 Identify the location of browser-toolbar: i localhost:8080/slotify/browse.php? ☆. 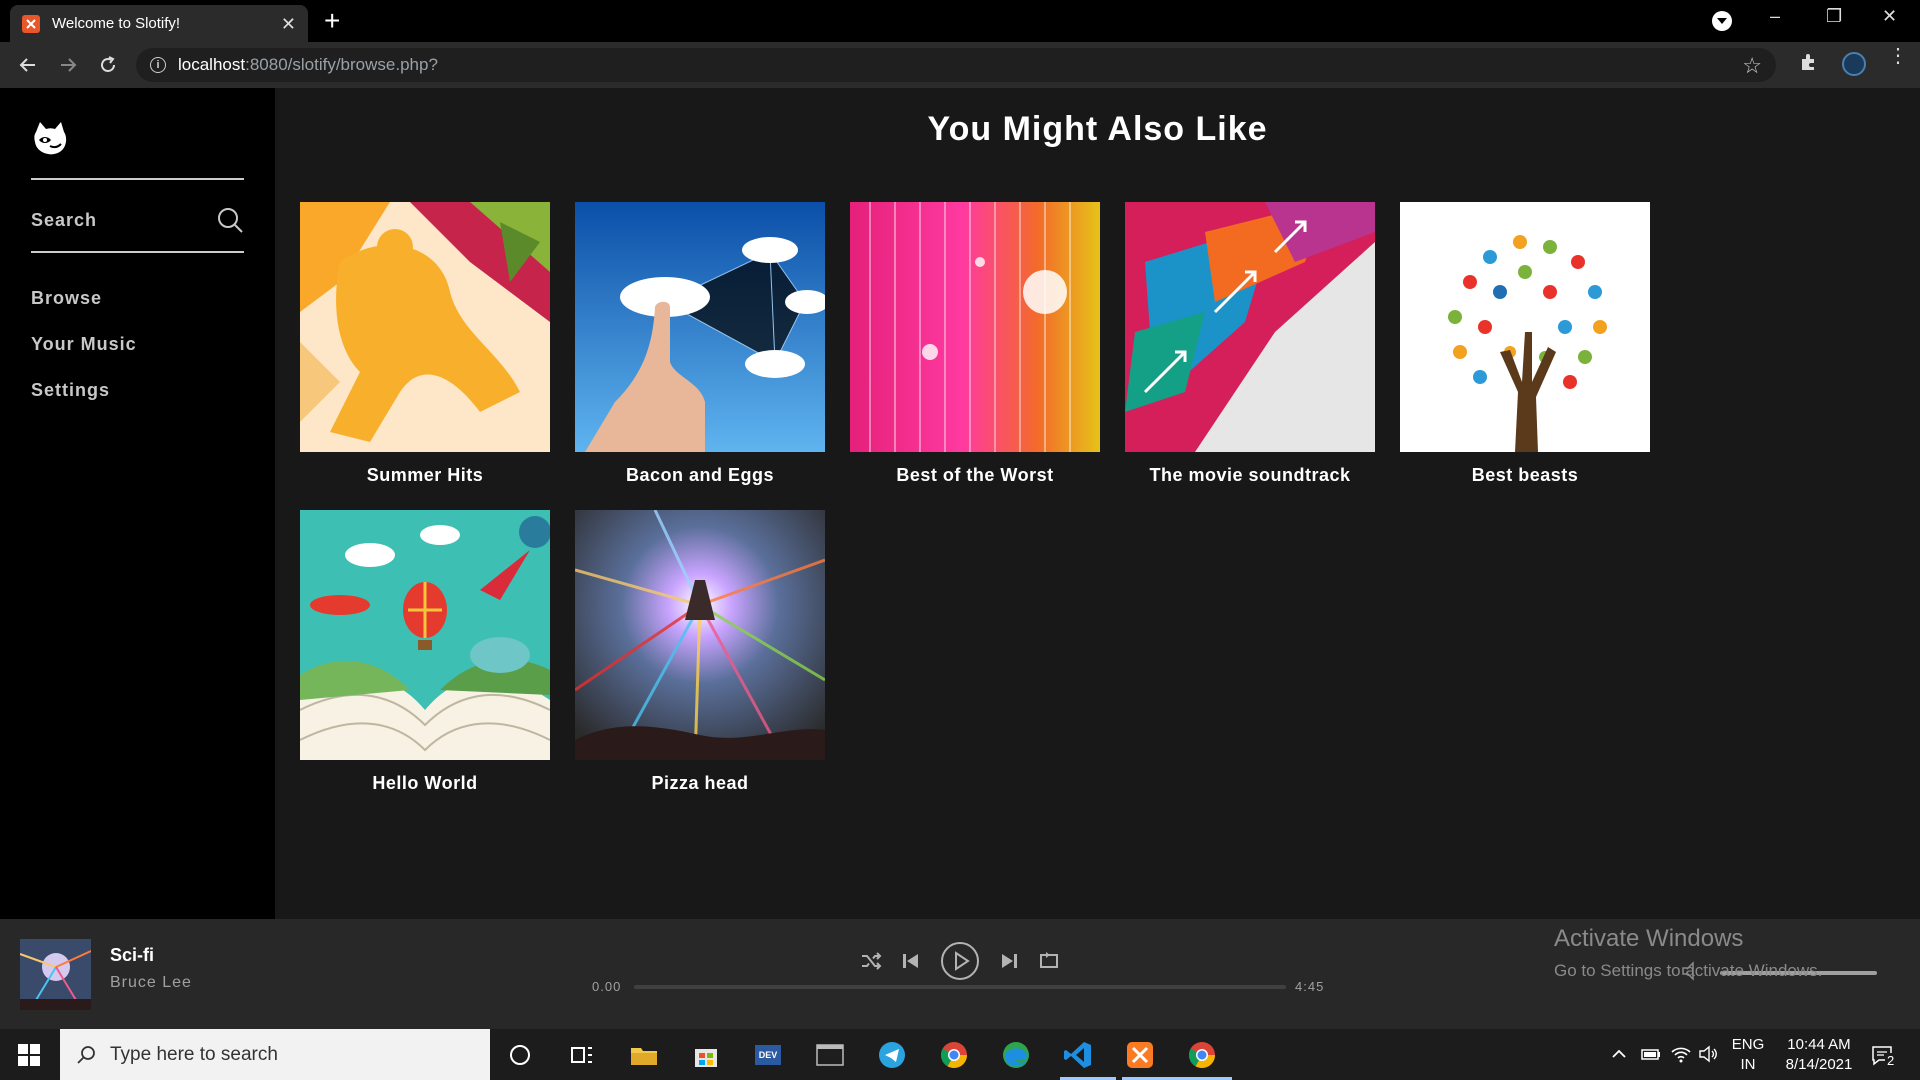
(960, 65).